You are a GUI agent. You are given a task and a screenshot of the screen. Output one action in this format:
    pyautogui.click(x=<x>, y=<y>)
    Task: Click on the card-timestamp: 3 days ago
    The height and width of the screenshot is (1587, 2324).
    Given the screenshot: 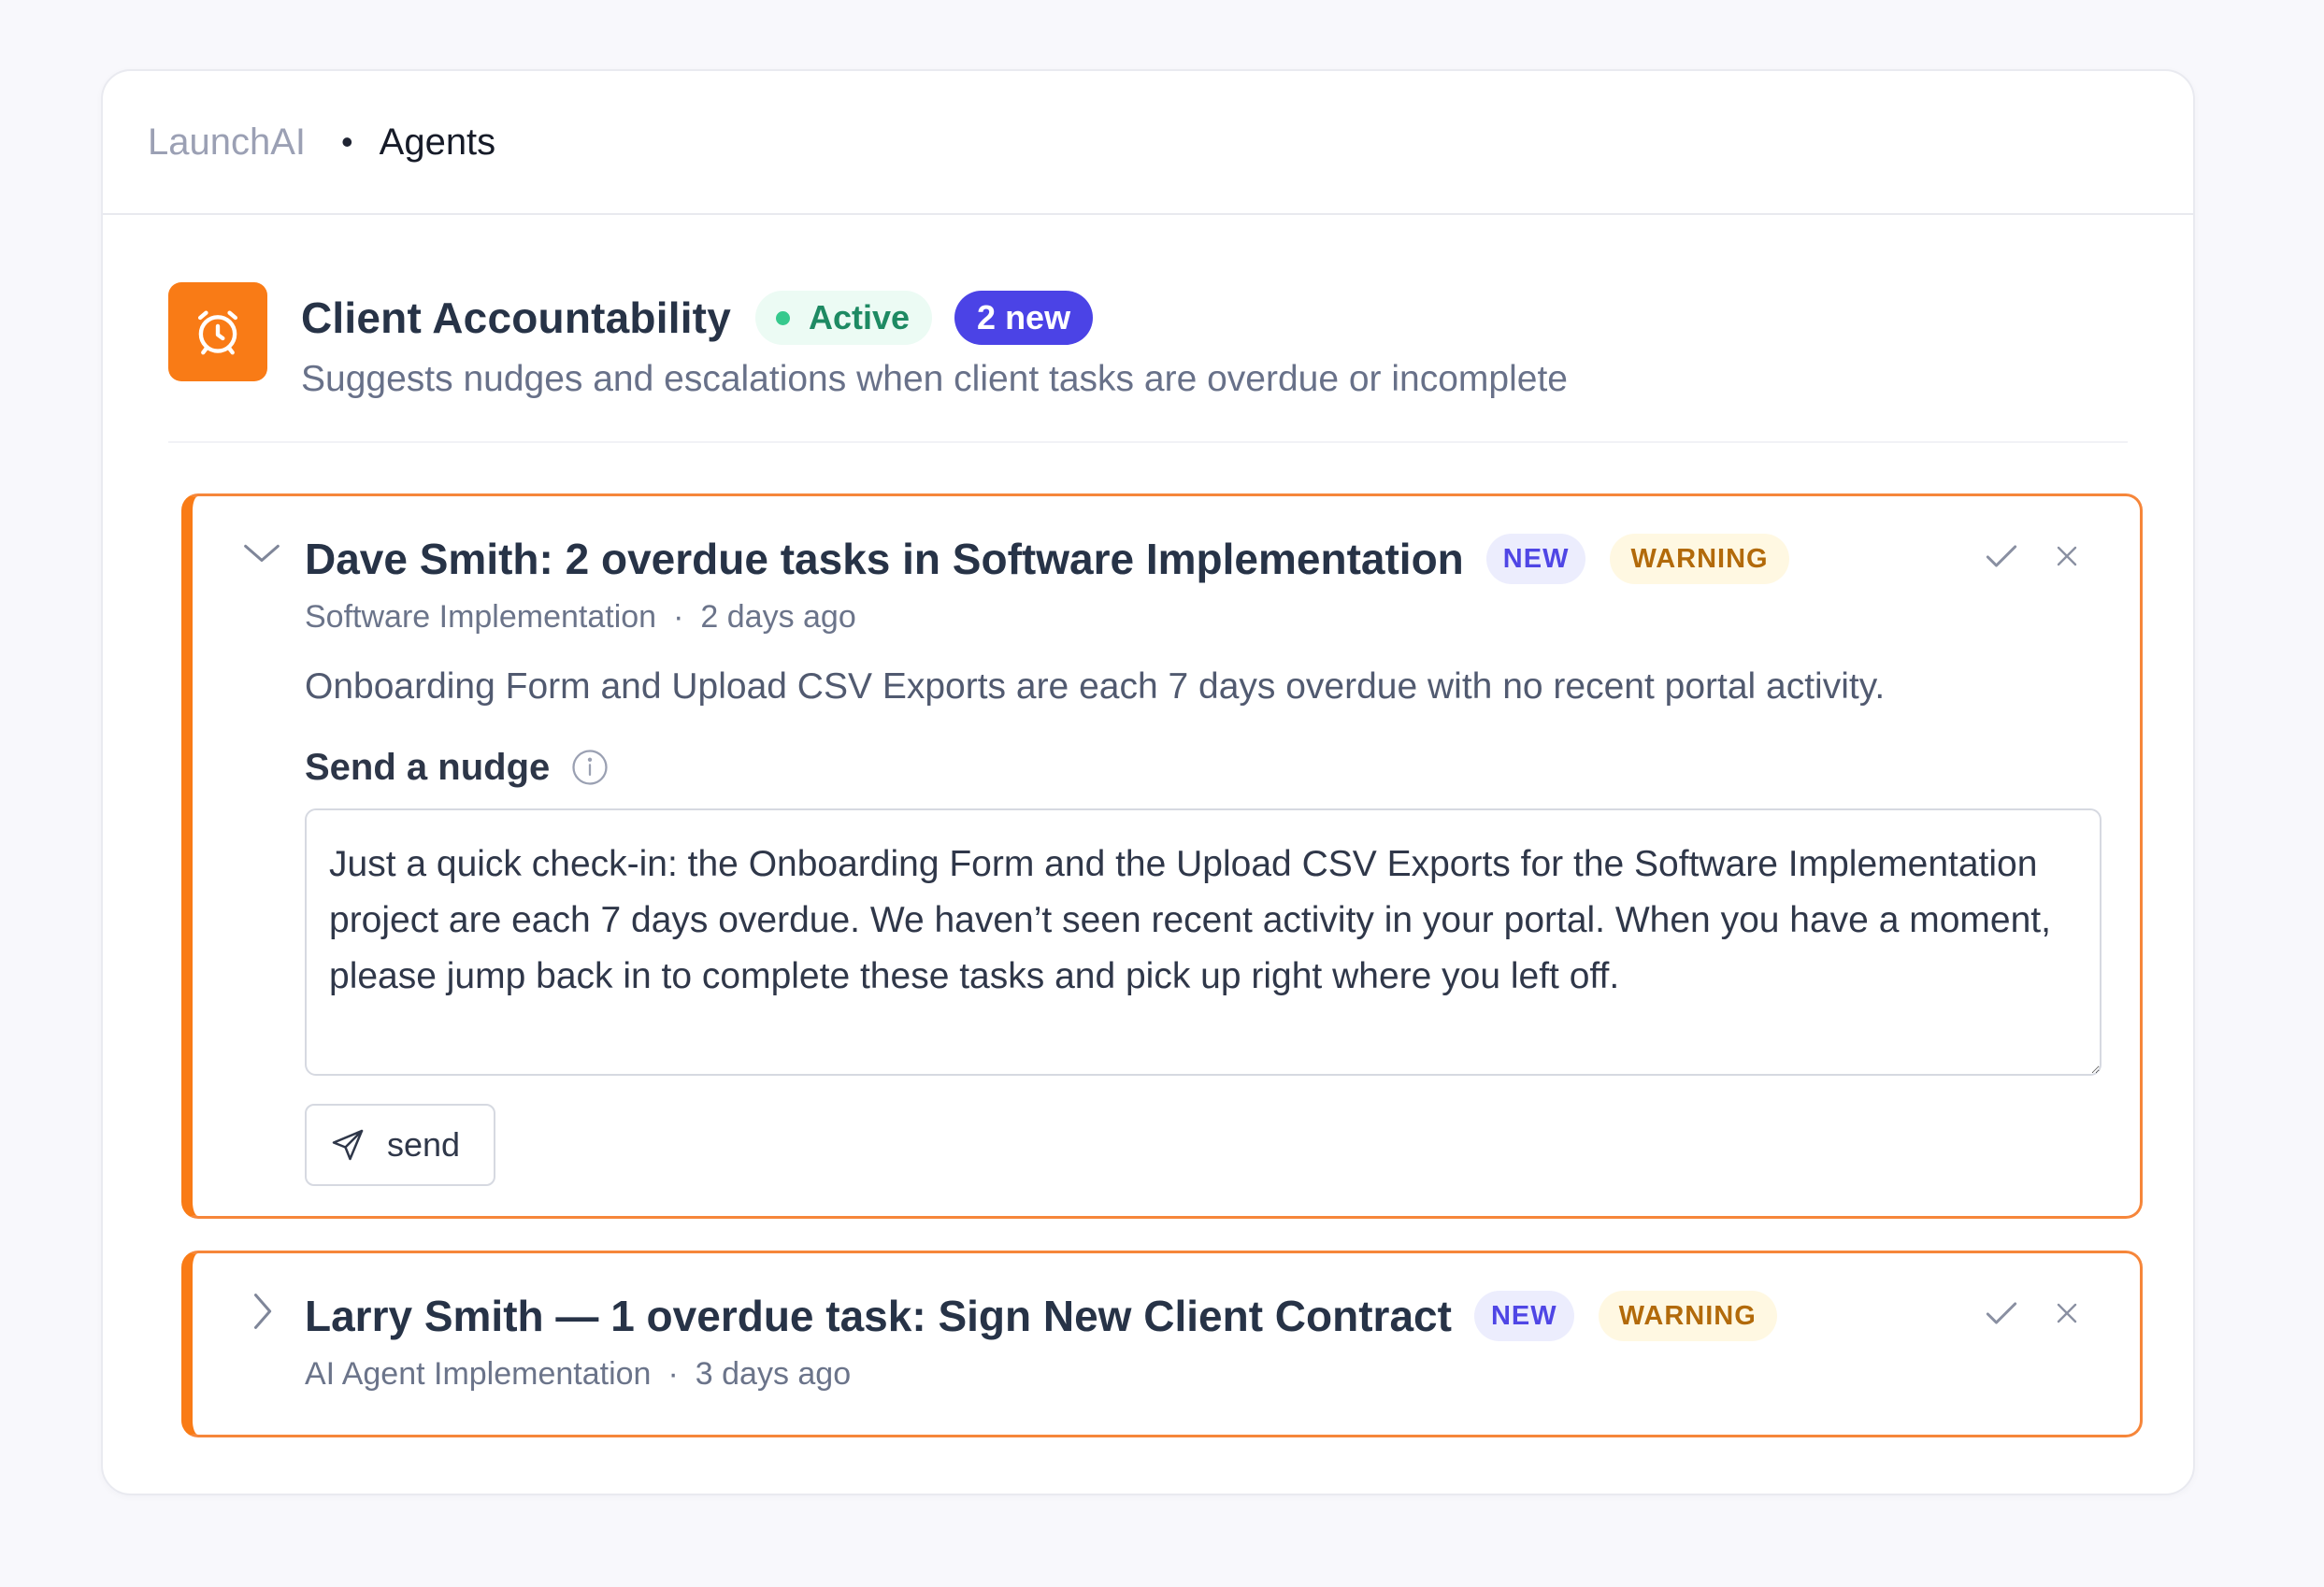 What is the action you would take?
    pyautogui.click(x=774, y=1374)
    